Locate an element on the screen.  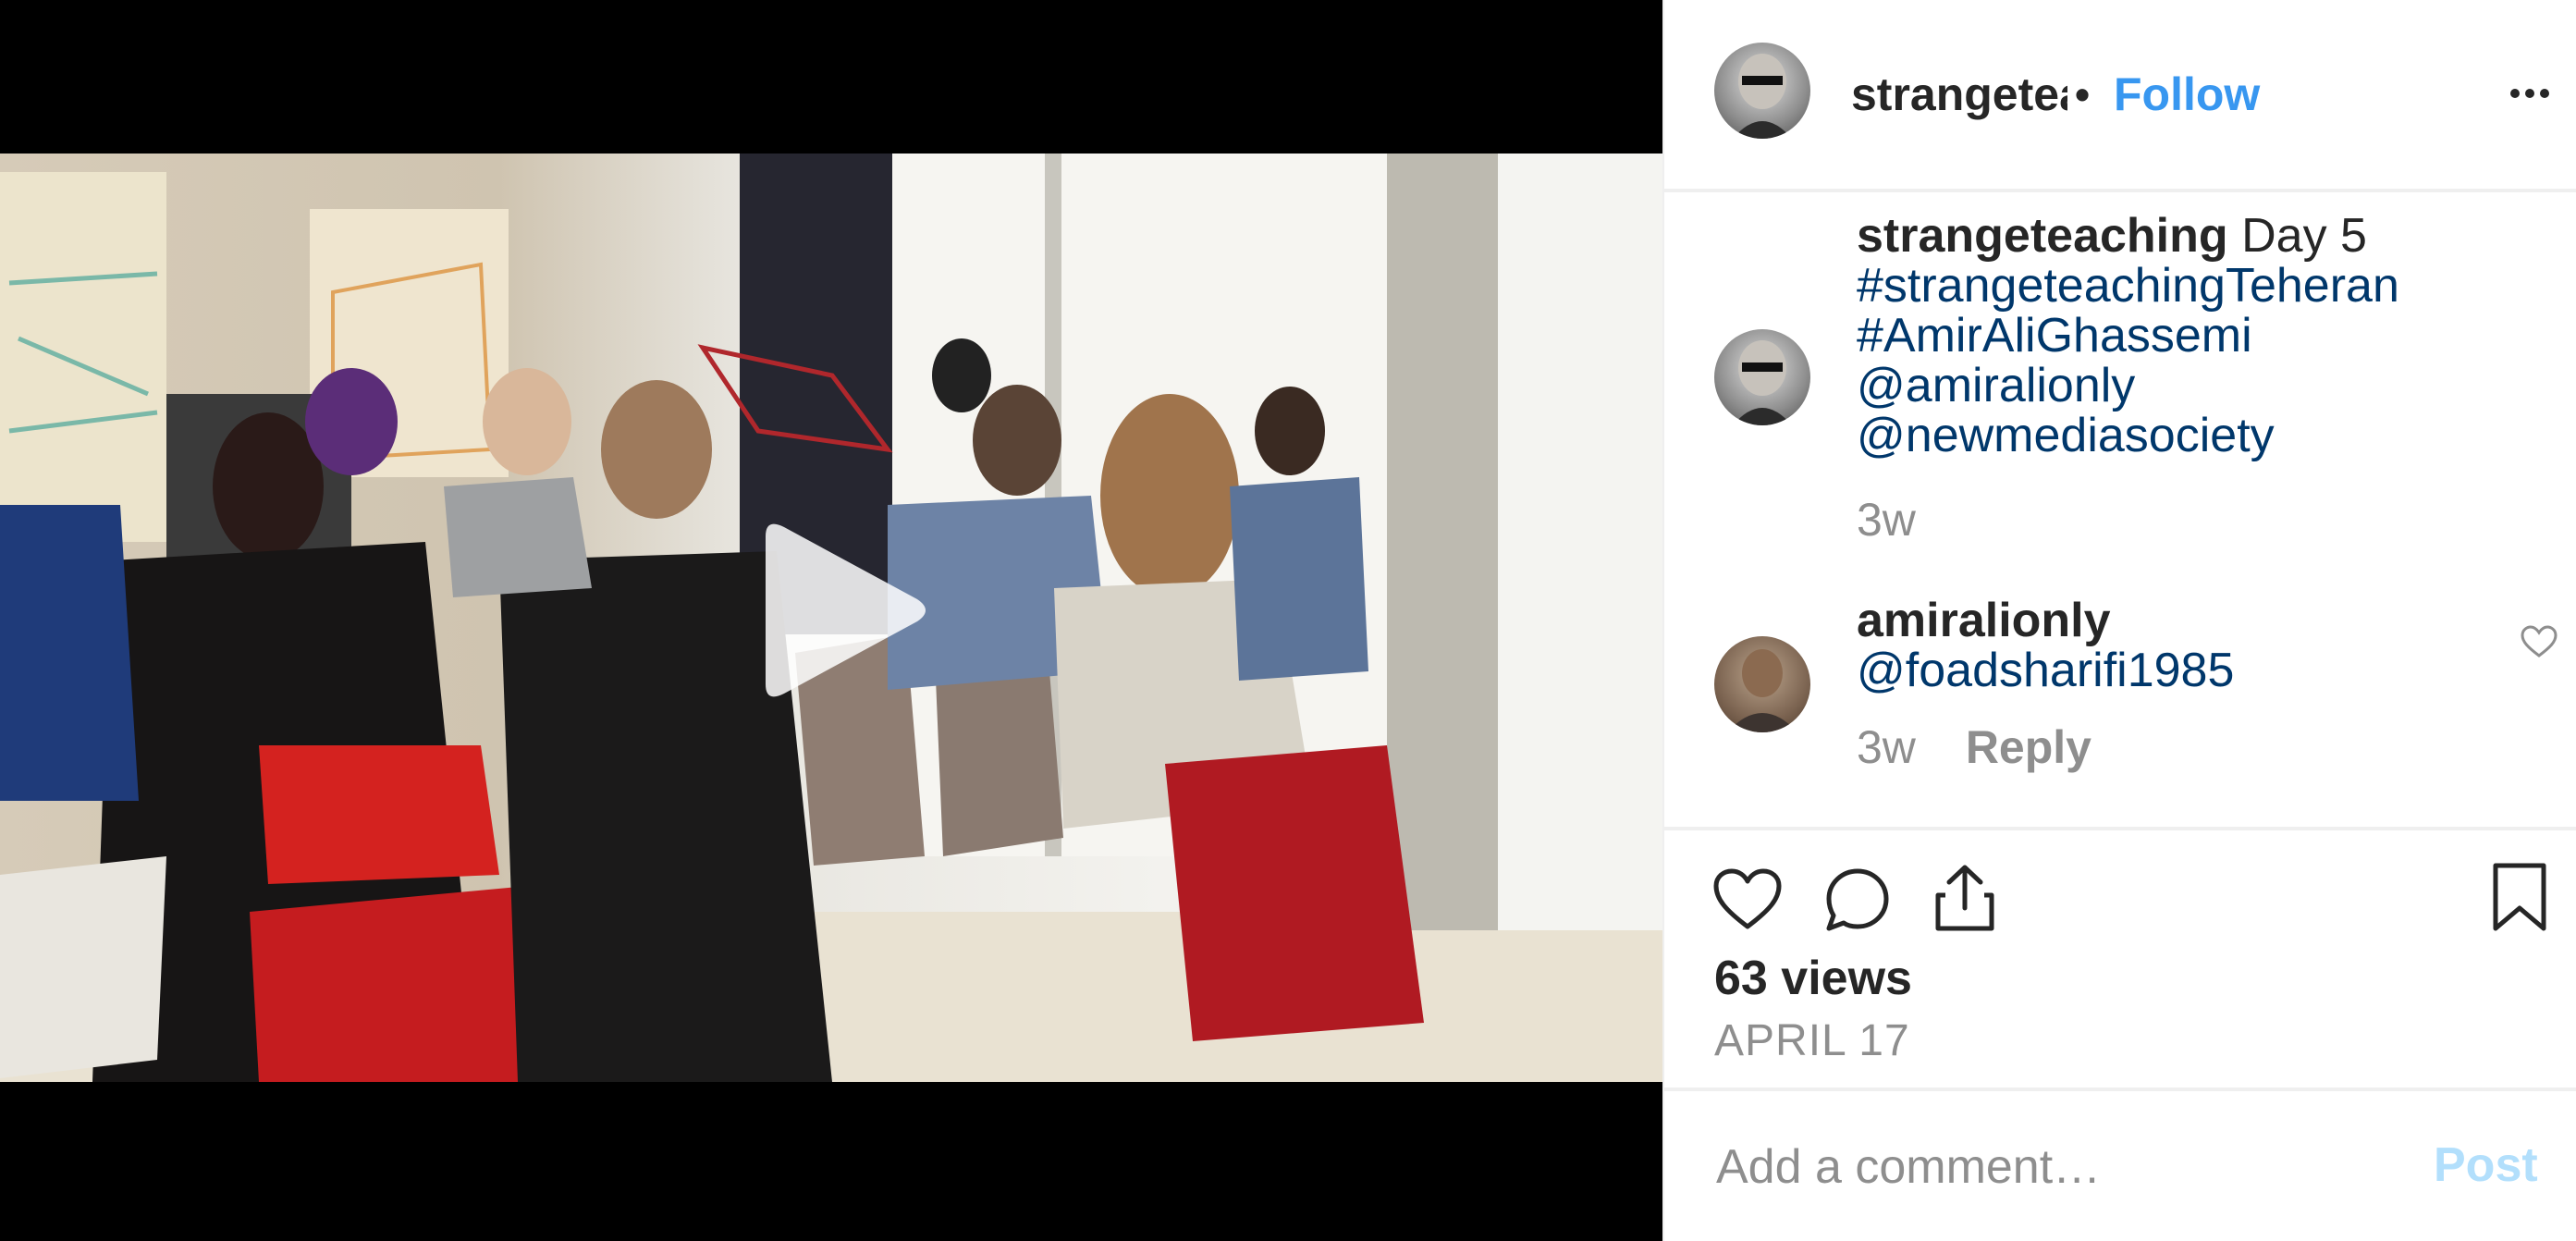
author-avatar is located at coordinates (1762, 91).